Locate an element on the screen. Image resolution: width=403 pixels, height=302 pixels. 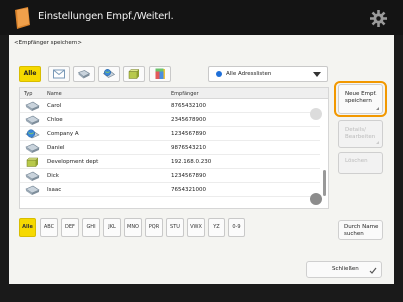
group-globe-icon is located at coordinates (109, 73).